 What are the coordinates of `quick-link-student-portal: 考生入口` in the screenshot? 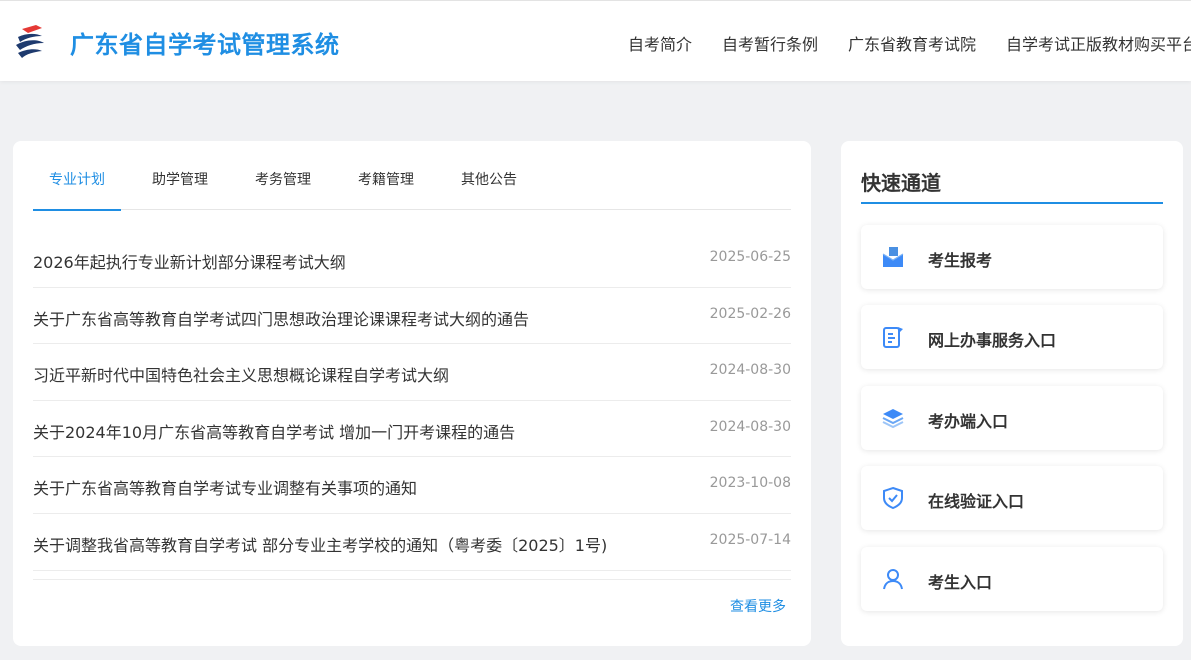 It's located at (1012, 579).